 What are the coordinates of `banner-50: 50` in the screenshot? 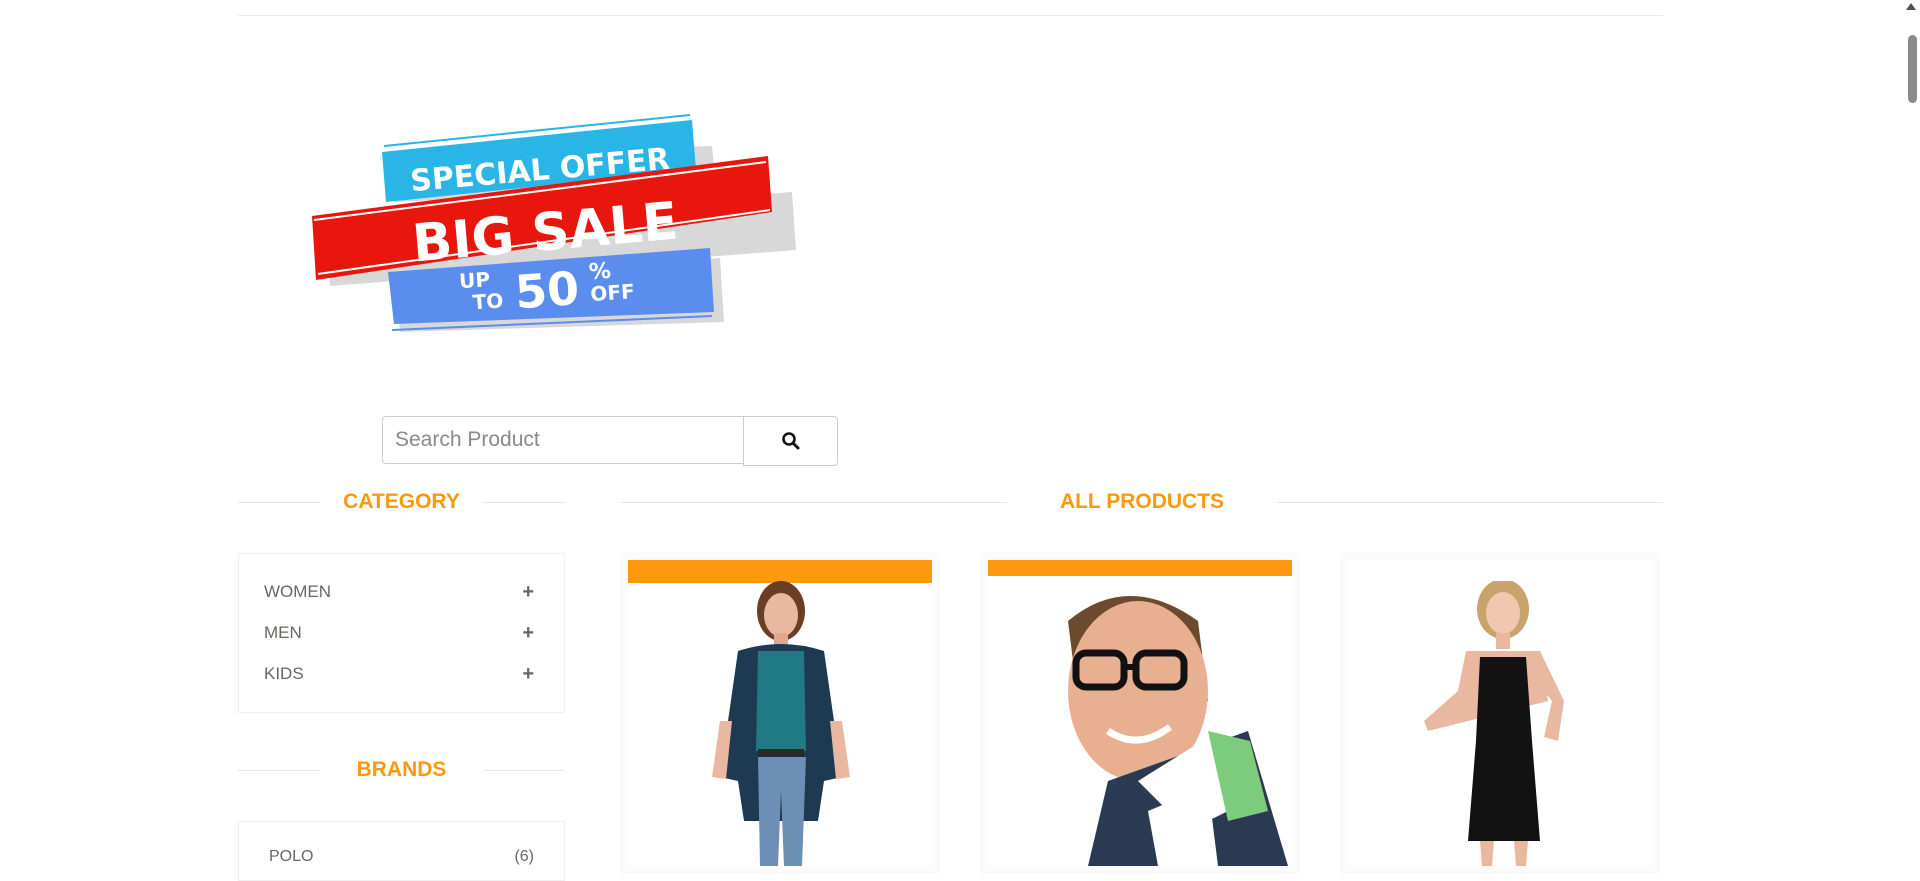 It's located at (547, 290).